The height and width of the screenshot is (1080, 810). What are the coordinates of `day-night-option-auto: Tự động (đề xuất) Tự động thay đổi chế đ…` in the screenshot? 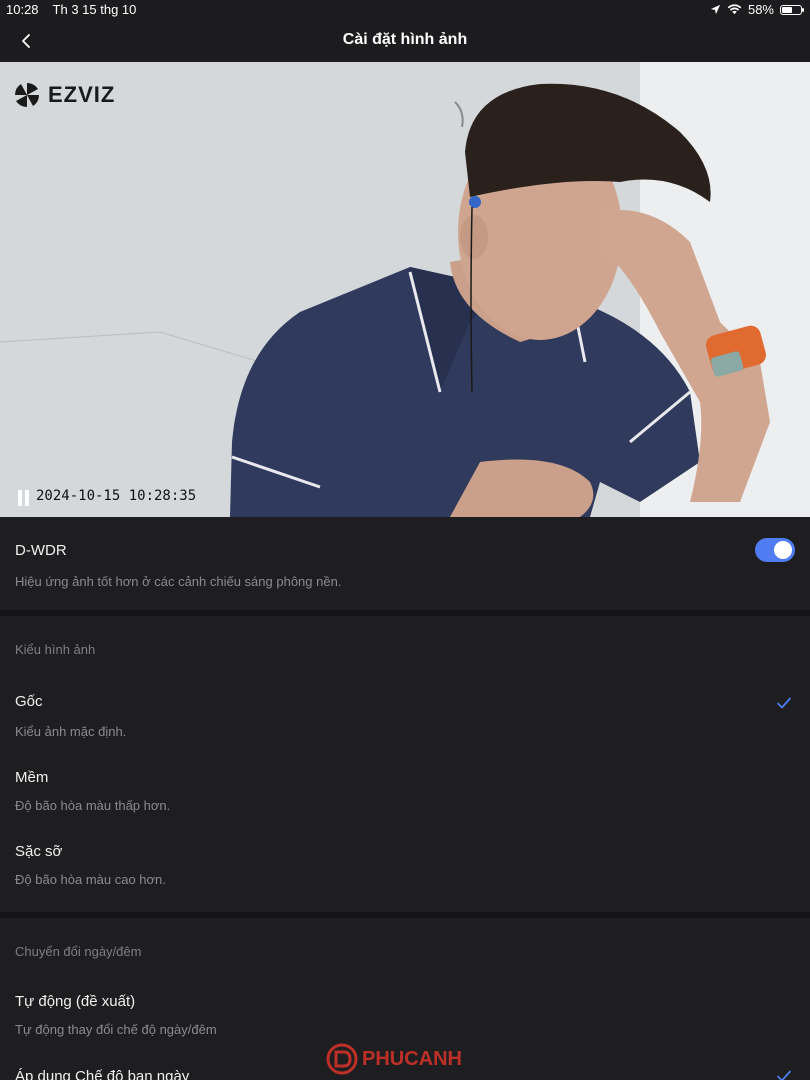 It's located at (405, 1014).